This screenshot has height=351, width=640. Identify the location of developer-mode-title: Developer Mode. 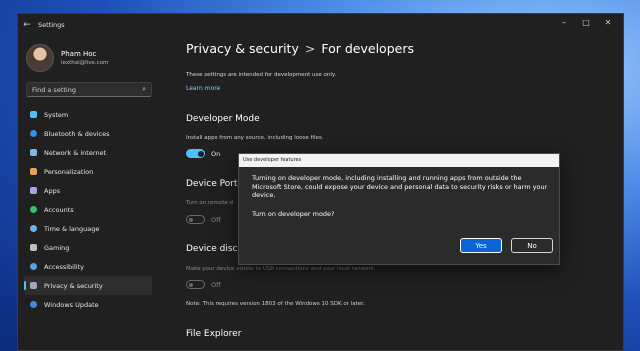
(223, 119).